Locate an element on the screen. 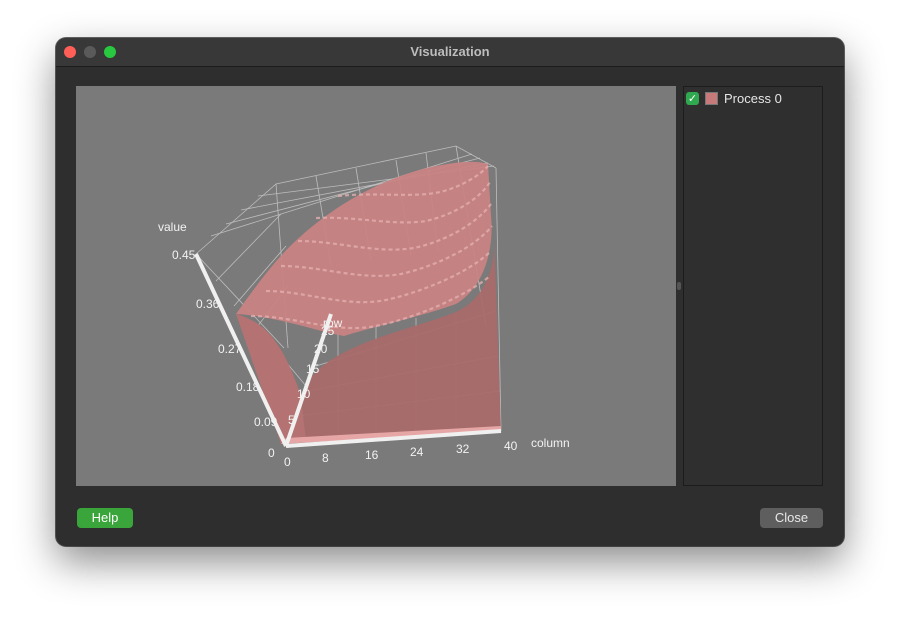 This screenshot has height=620, width=900. column-tick: 16 is located at coordinates (372, 455).